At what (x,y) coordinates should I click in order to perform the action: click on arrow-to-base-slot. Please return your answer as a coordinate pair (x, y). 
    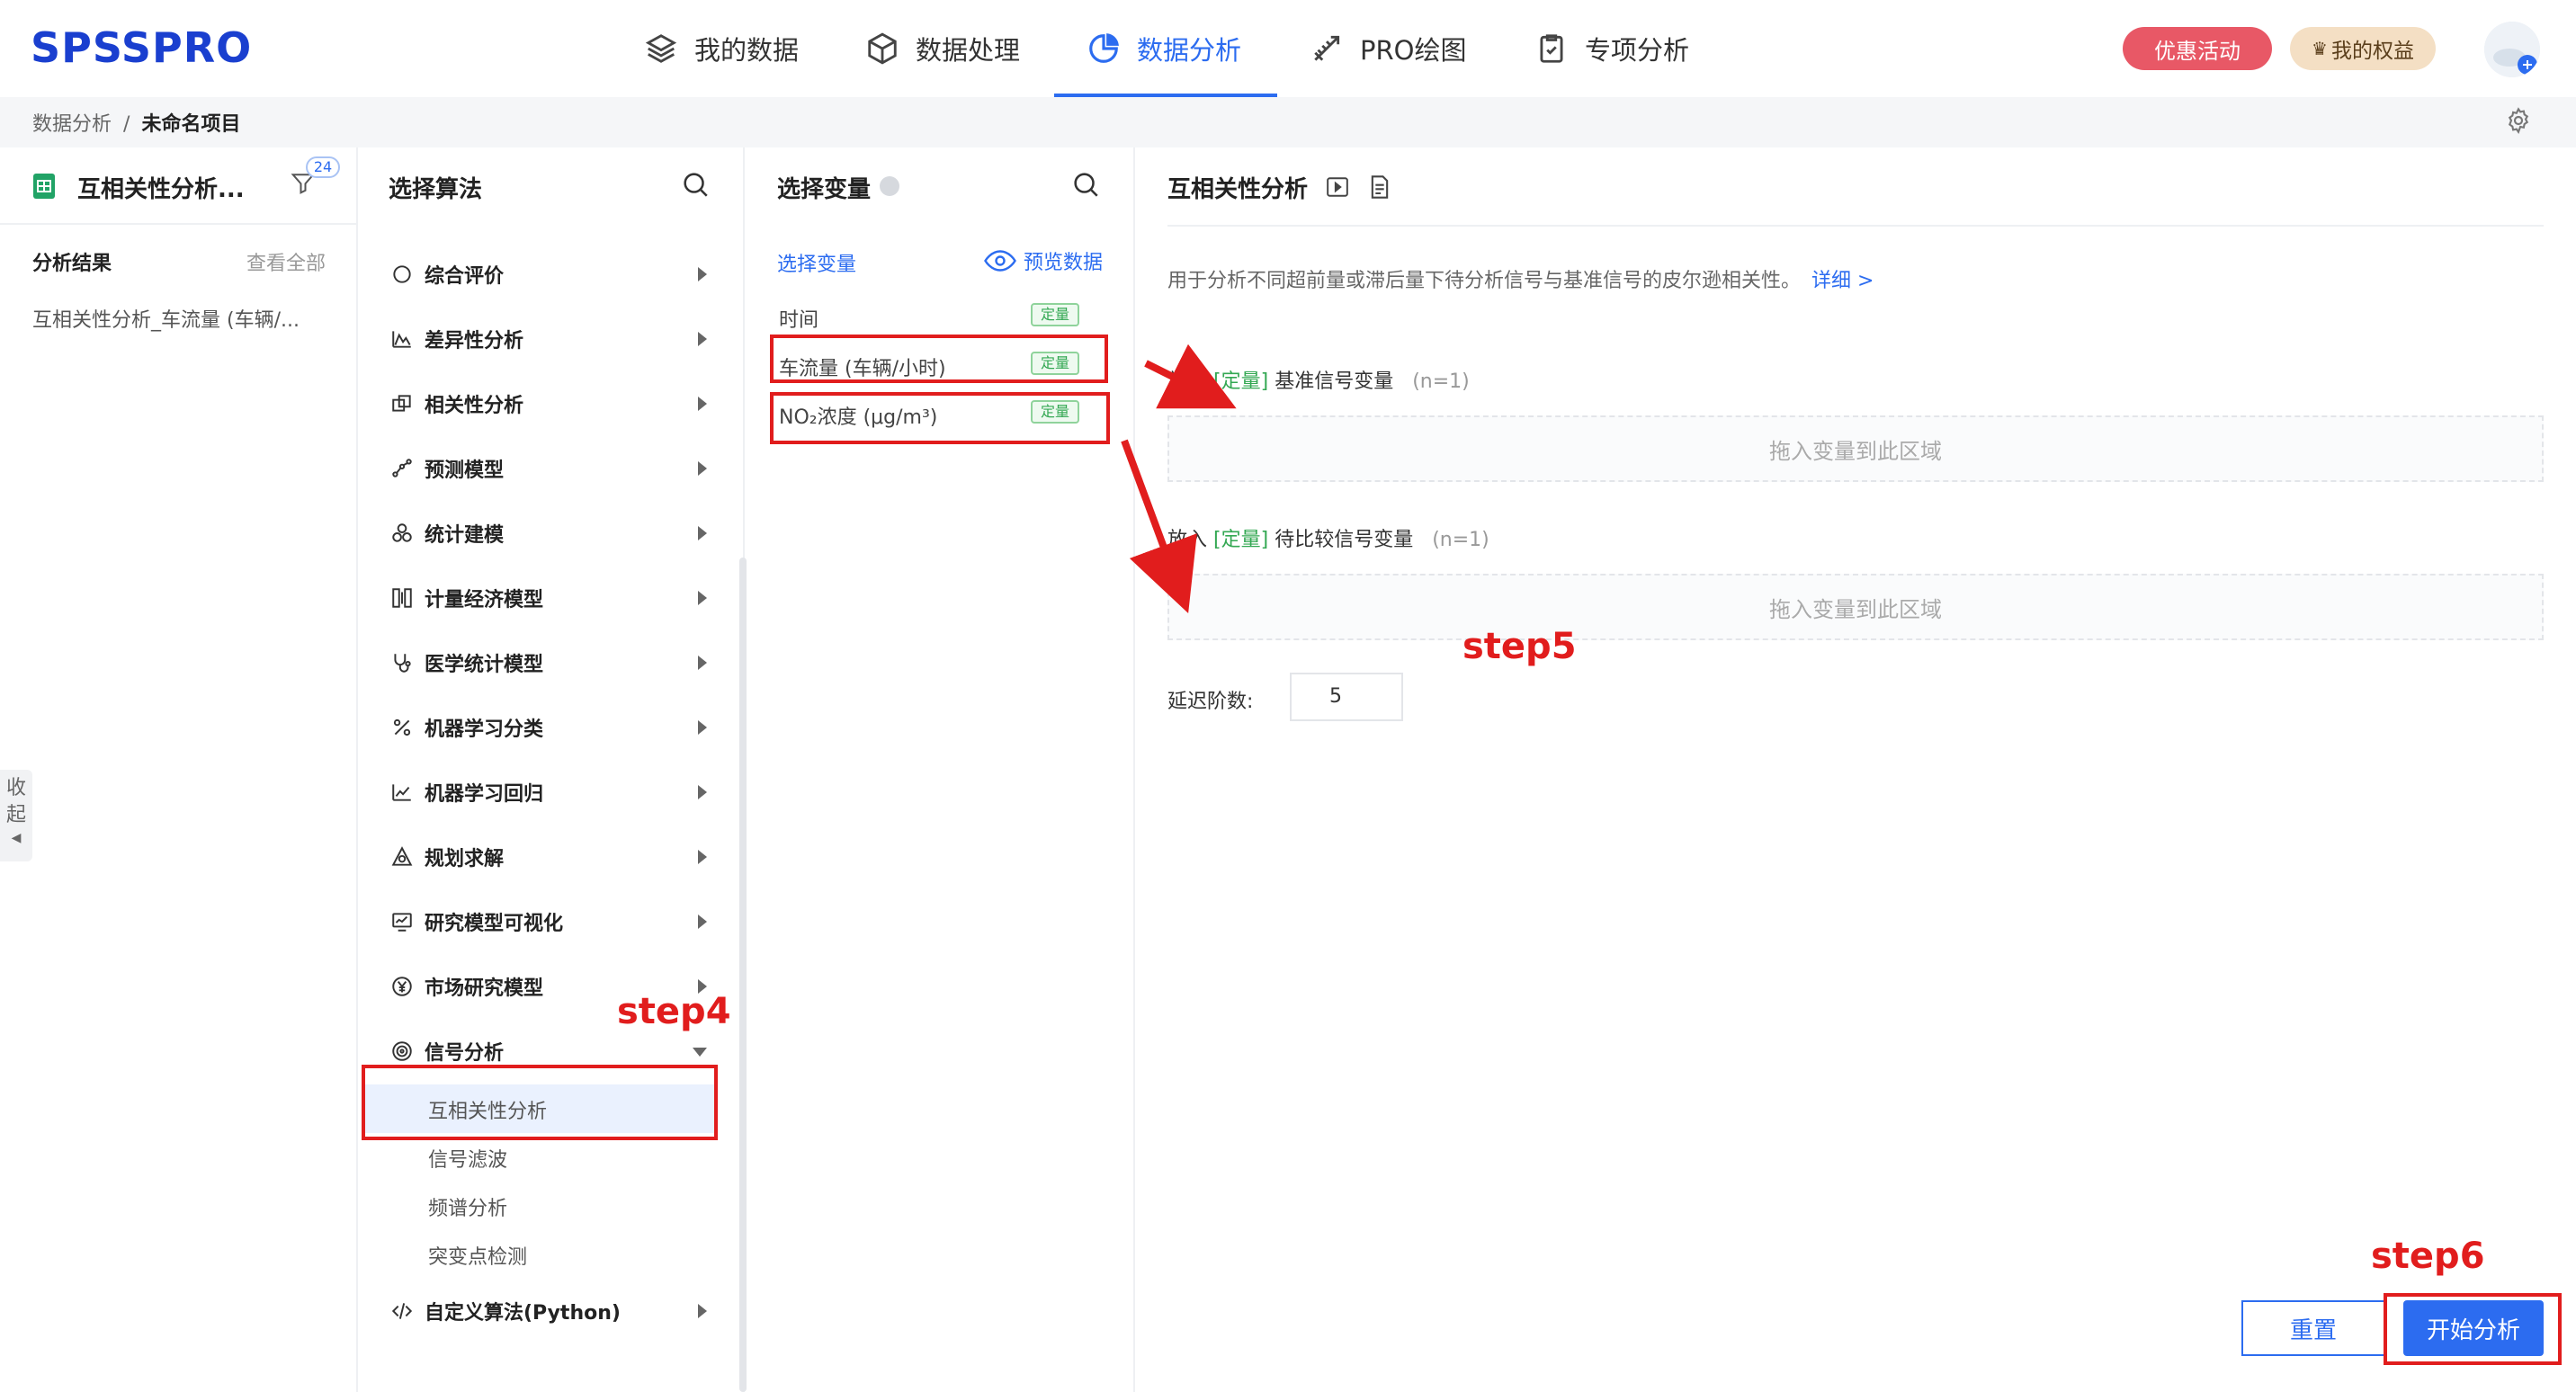
    Looking at the image, I should click on (1190, 376).